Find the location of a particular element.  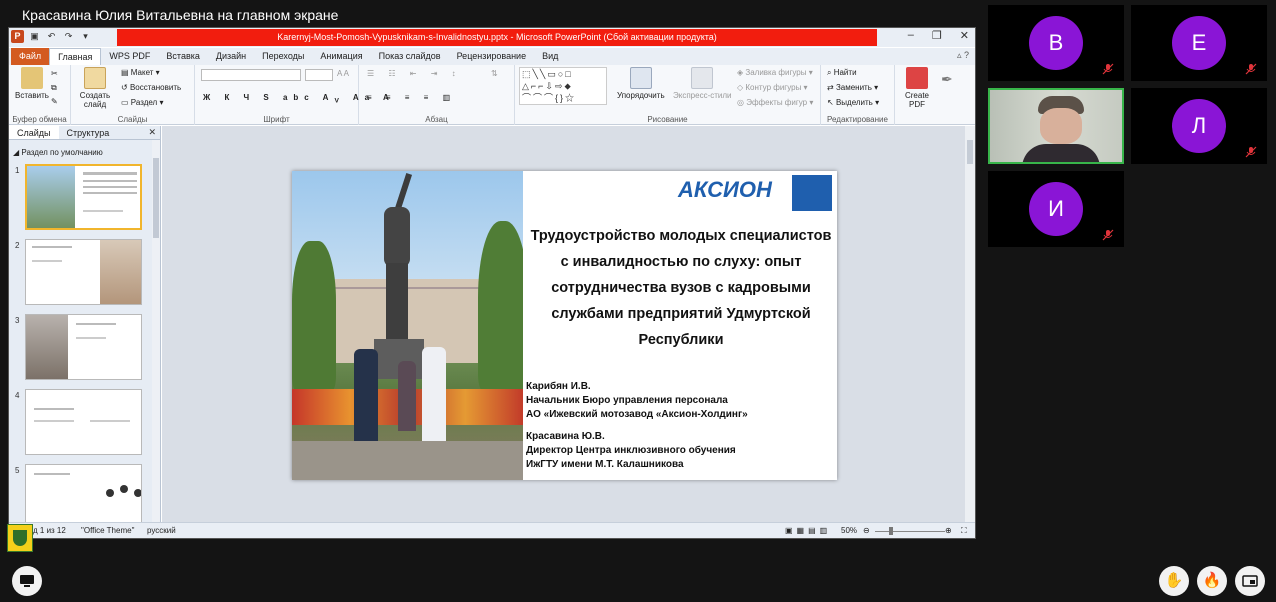

slide-thumbnail: 2 is located at coordinates (81, 273).